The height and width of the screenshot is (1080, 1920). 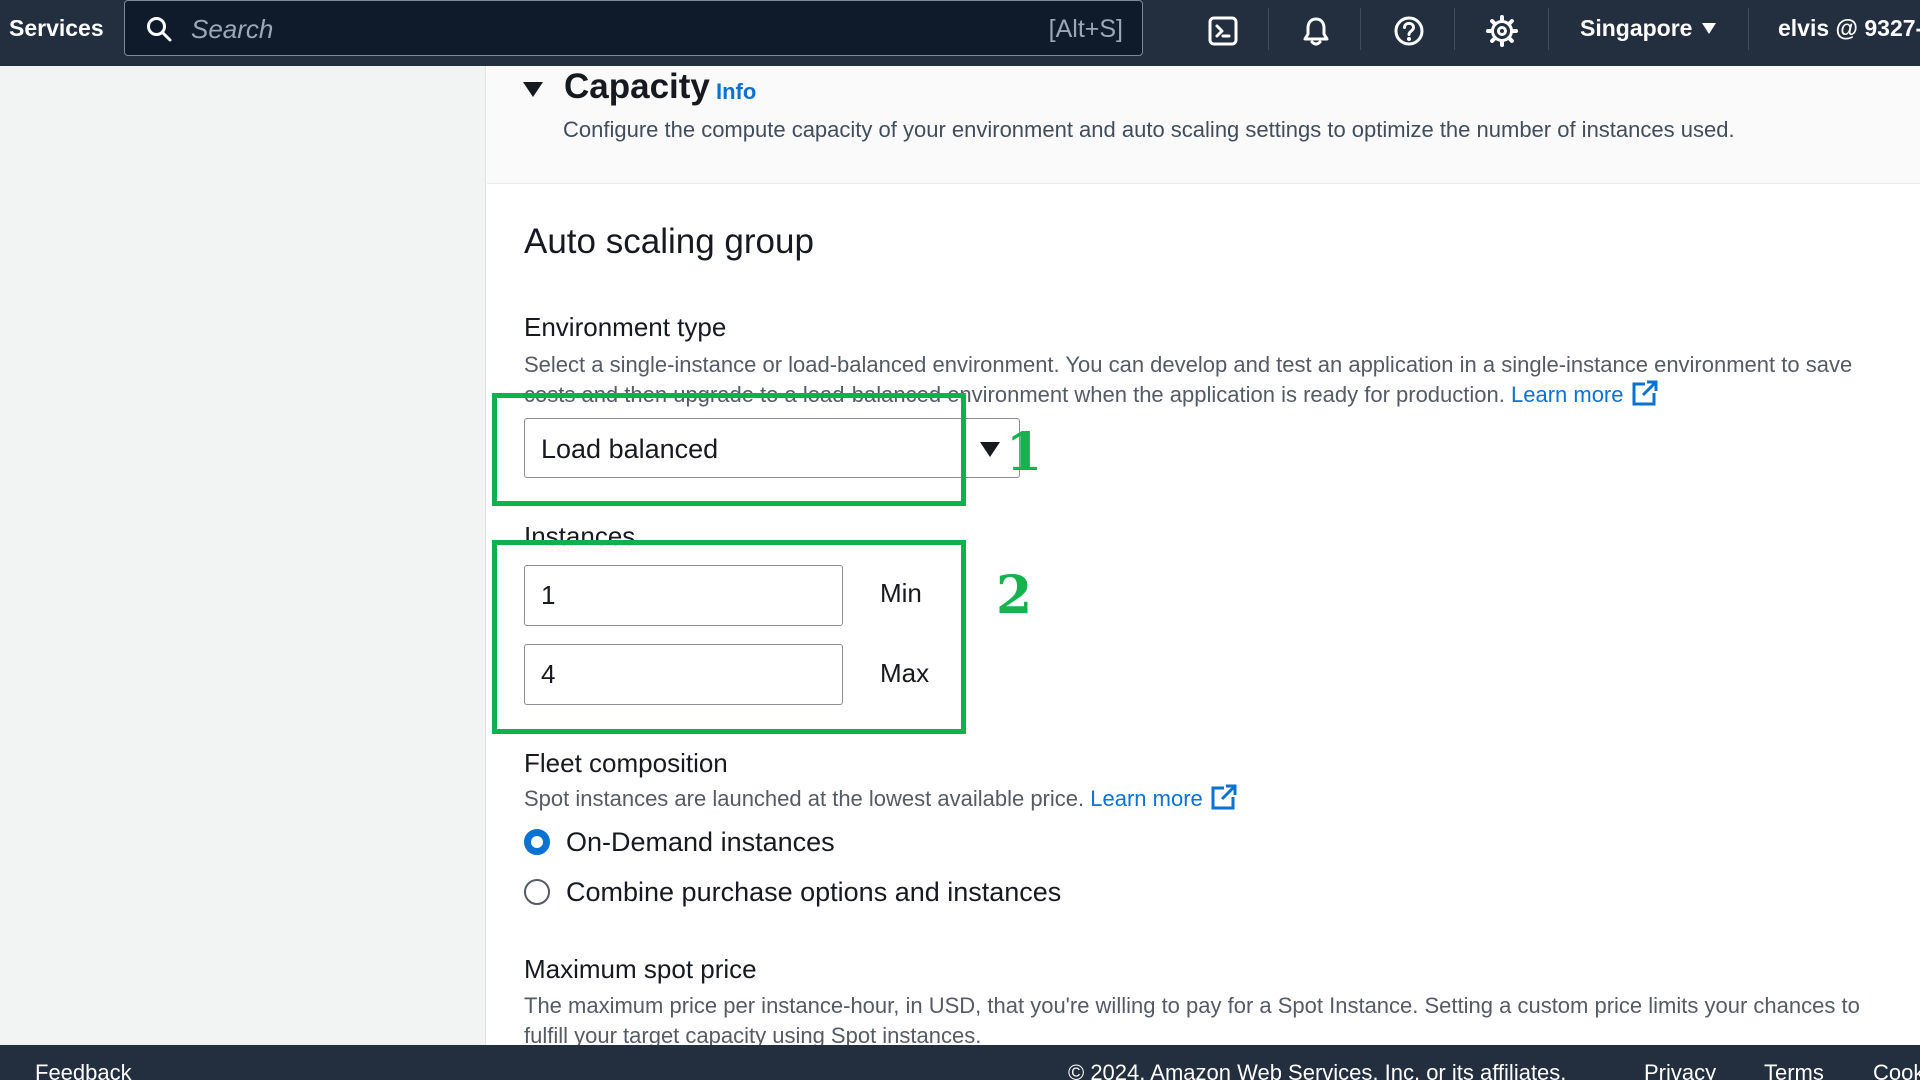 I want to click on cookie-preferences-link: Cookie preferences, so click(x=1896, y=1069).